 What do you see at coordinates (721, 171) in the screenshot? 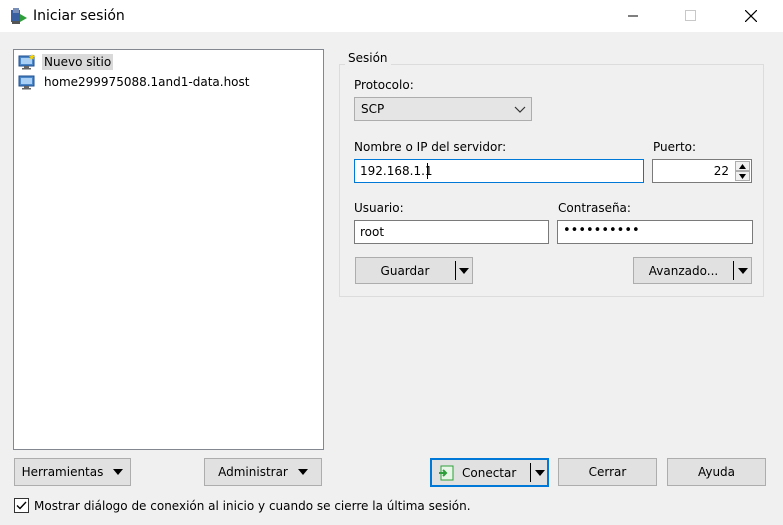
I see `port-value: 22` at bounding box center [721, 171].